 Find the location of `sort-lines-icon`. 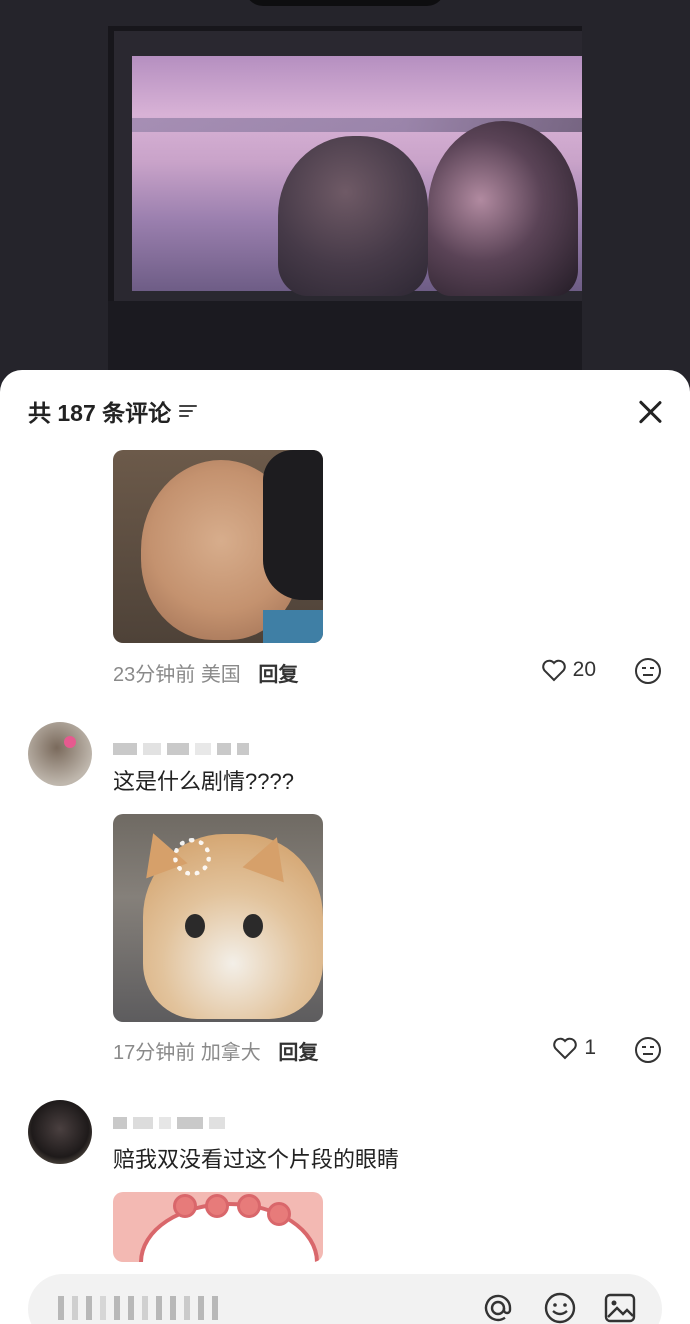

sort-lines-icon is located at coordinates (188, 411).